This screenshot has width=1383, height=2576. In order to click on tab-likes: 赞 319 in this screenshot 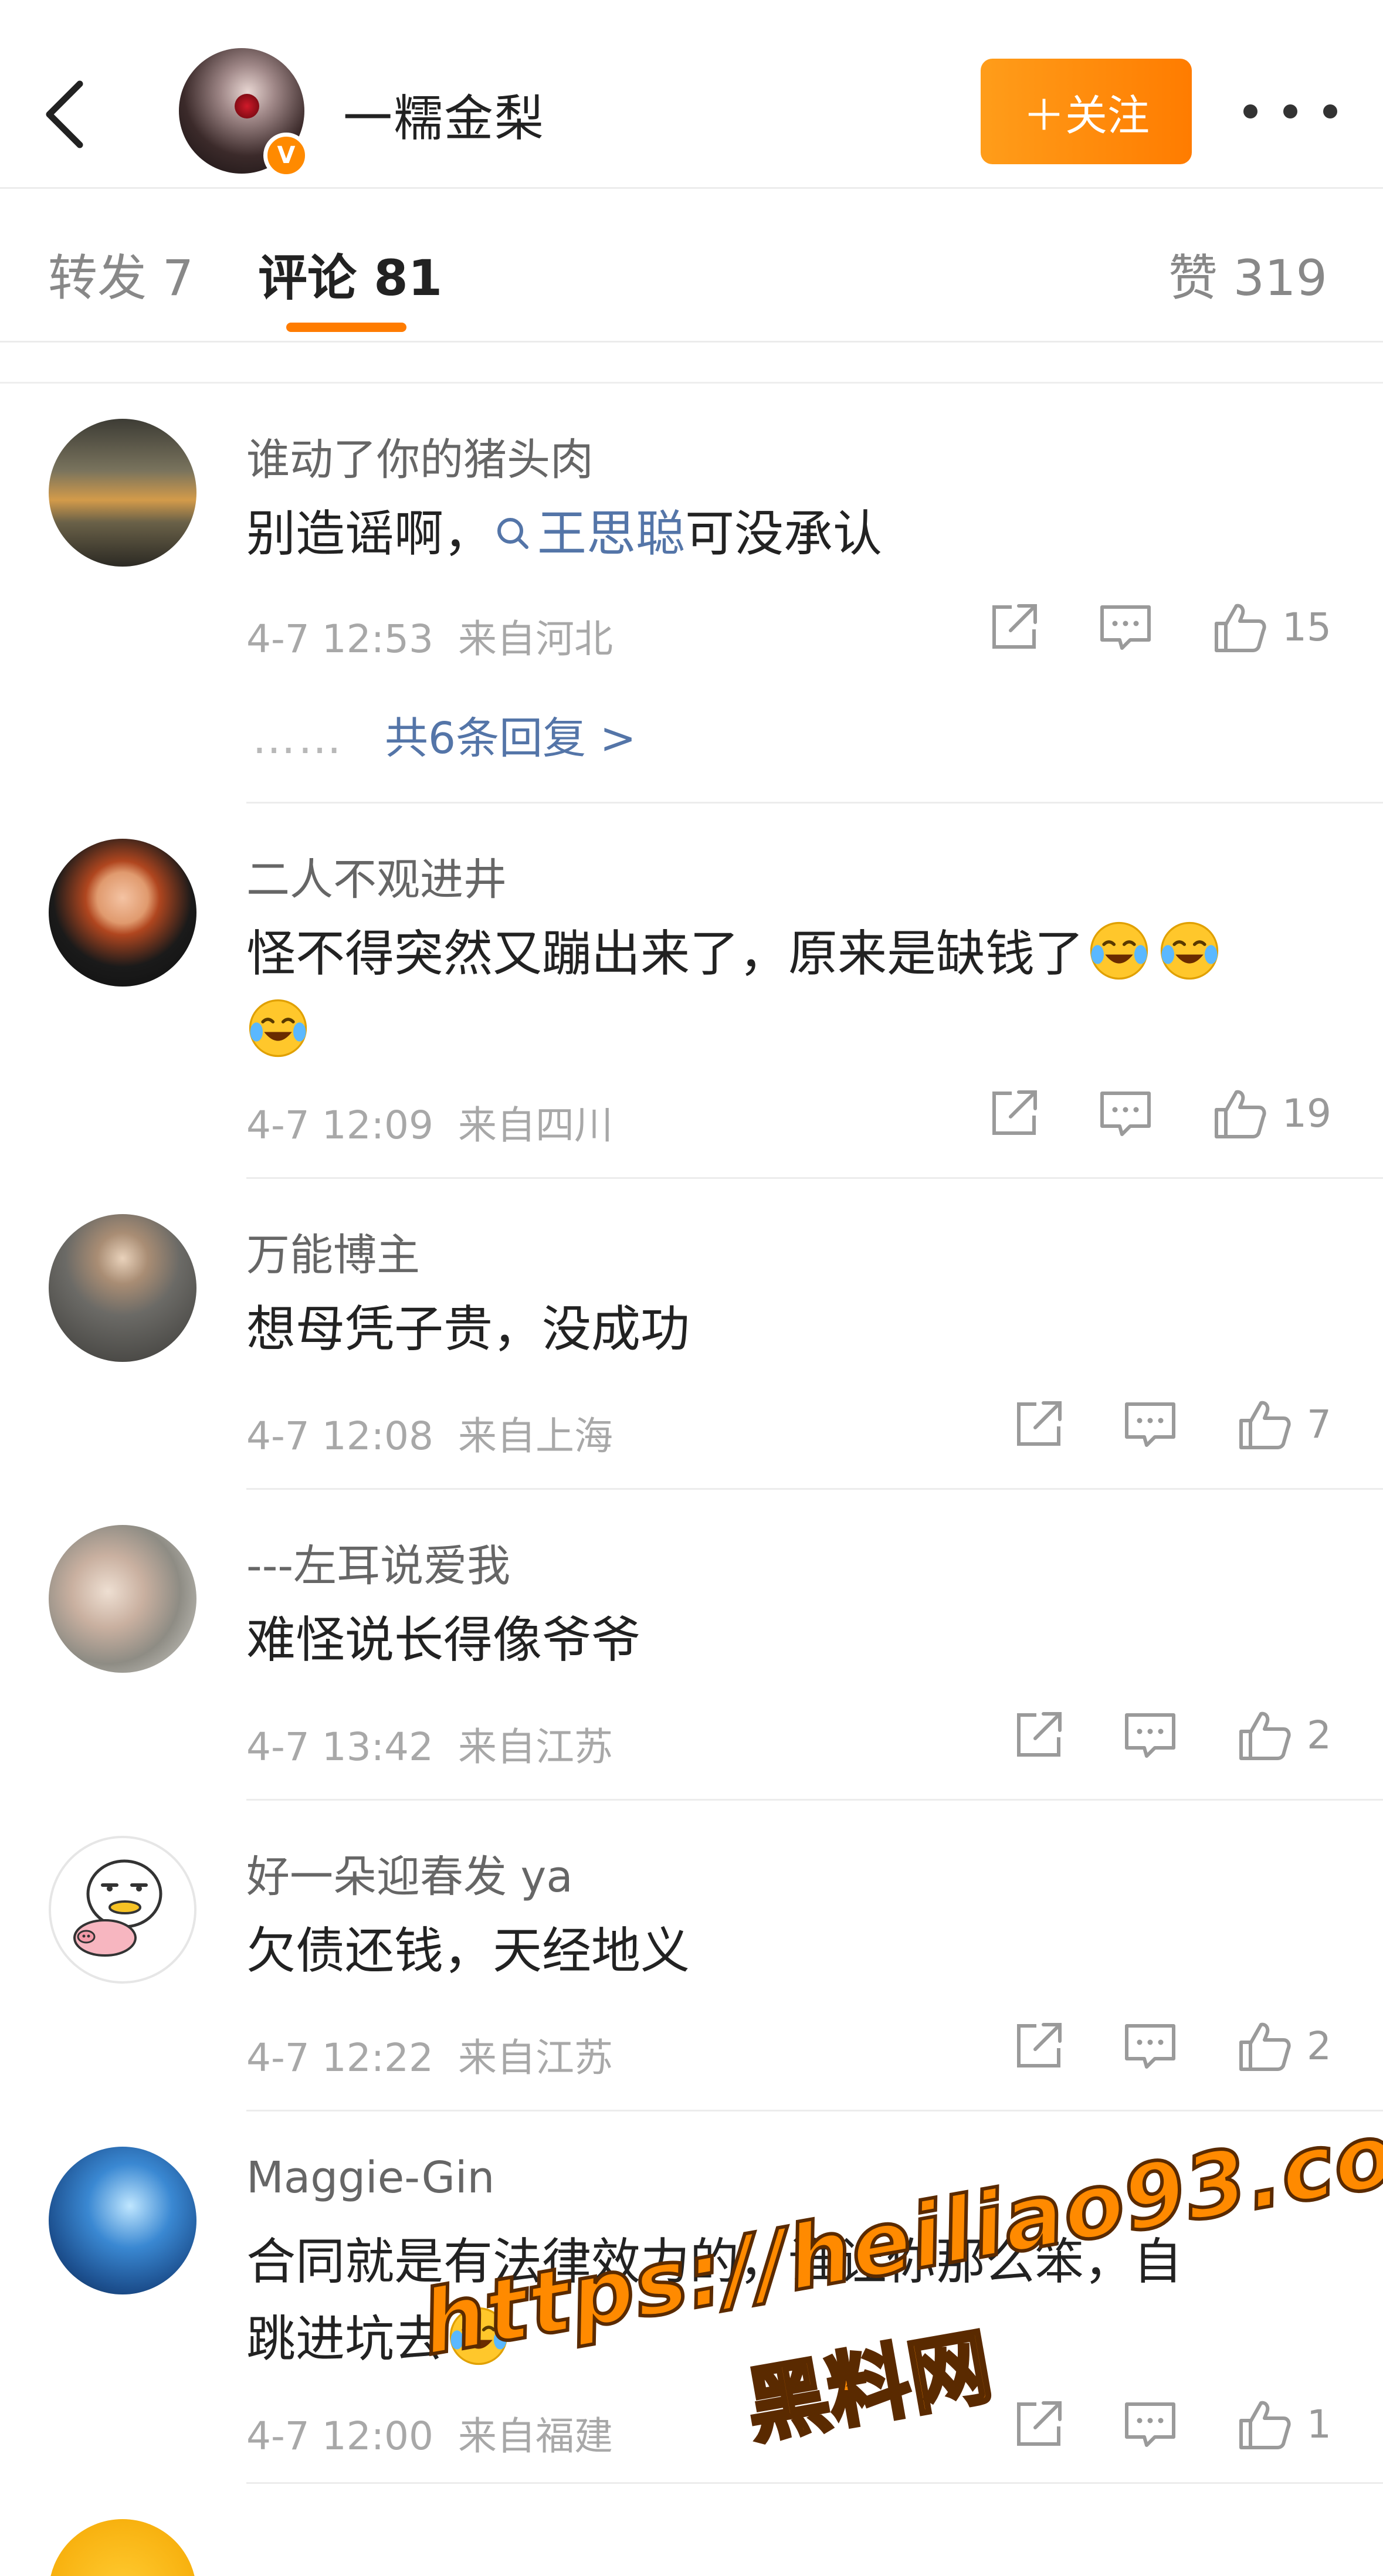, I will do `click(1247, 274)`.